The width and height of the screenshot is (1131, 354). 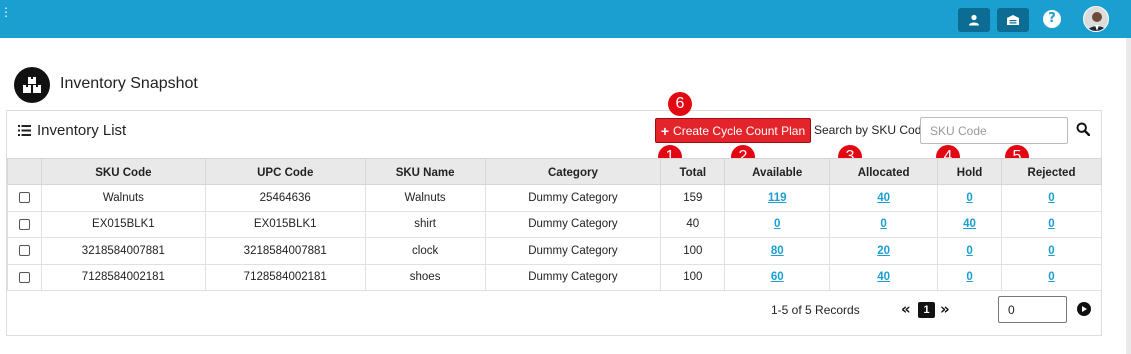 I want to click on page-number-input, so click(x=1032, y=309).